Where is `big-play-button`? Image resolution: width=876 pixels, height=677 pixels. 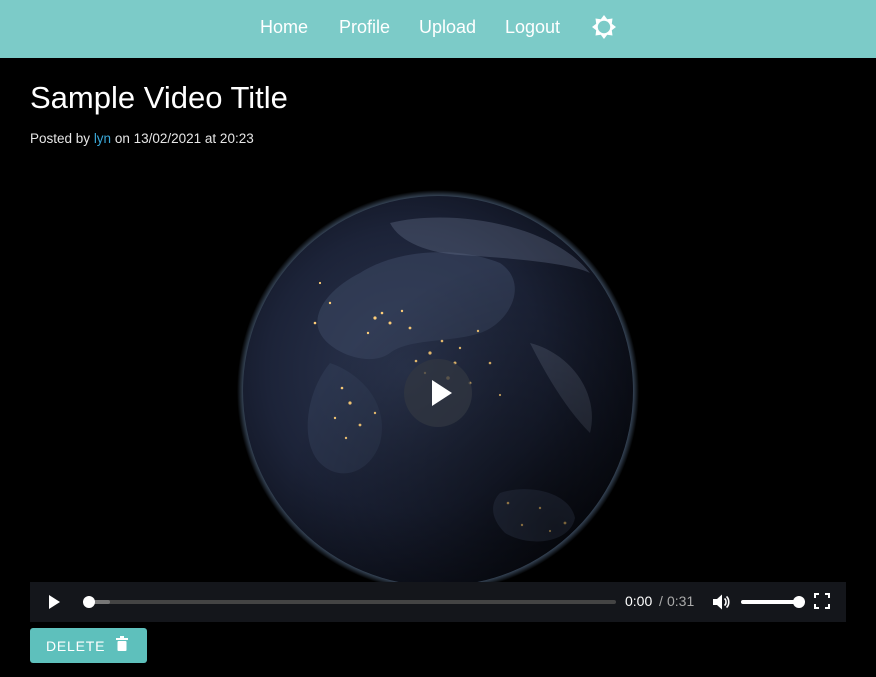 big-play-button is located at coordinates (438, 393).